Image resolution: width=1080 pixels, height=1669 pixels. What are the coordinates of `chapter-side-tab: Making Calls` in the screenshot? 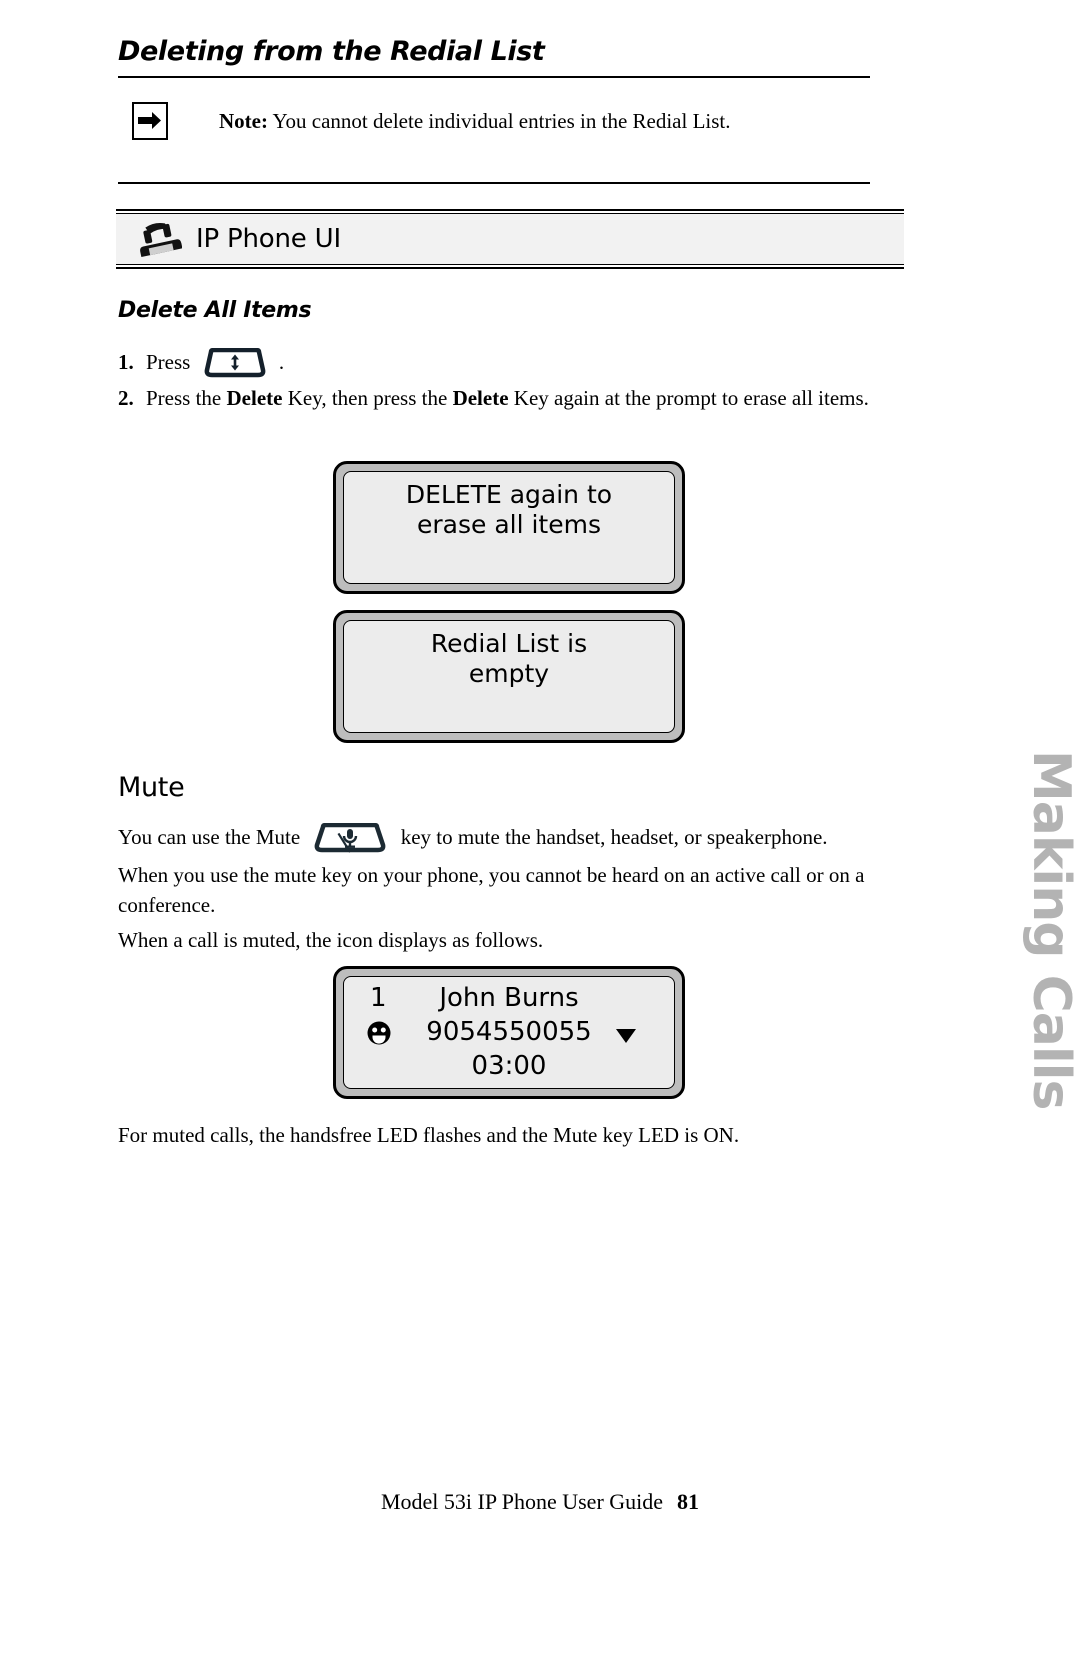 It's located at (1050, 930).